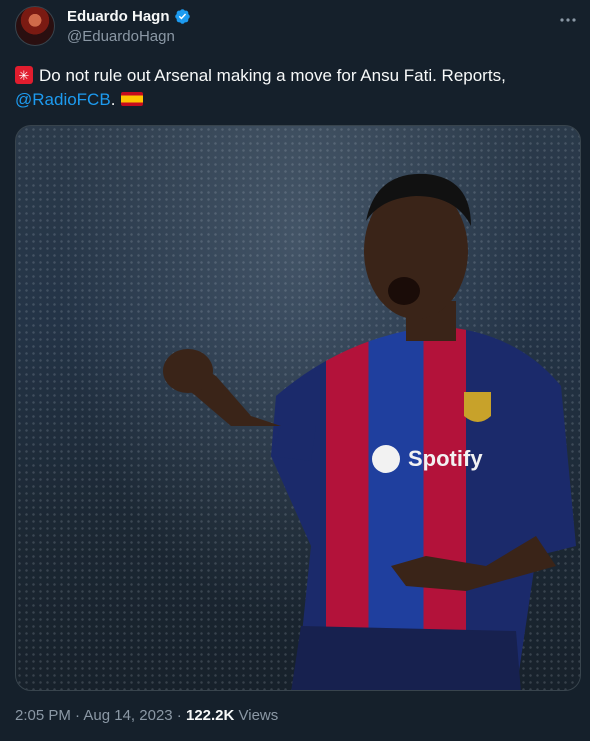 The image size is (590, 741). Describe the element at coordinates (127, 715) in the screenshot. I see `tweet-date: Aug 14, 2023` at that location.